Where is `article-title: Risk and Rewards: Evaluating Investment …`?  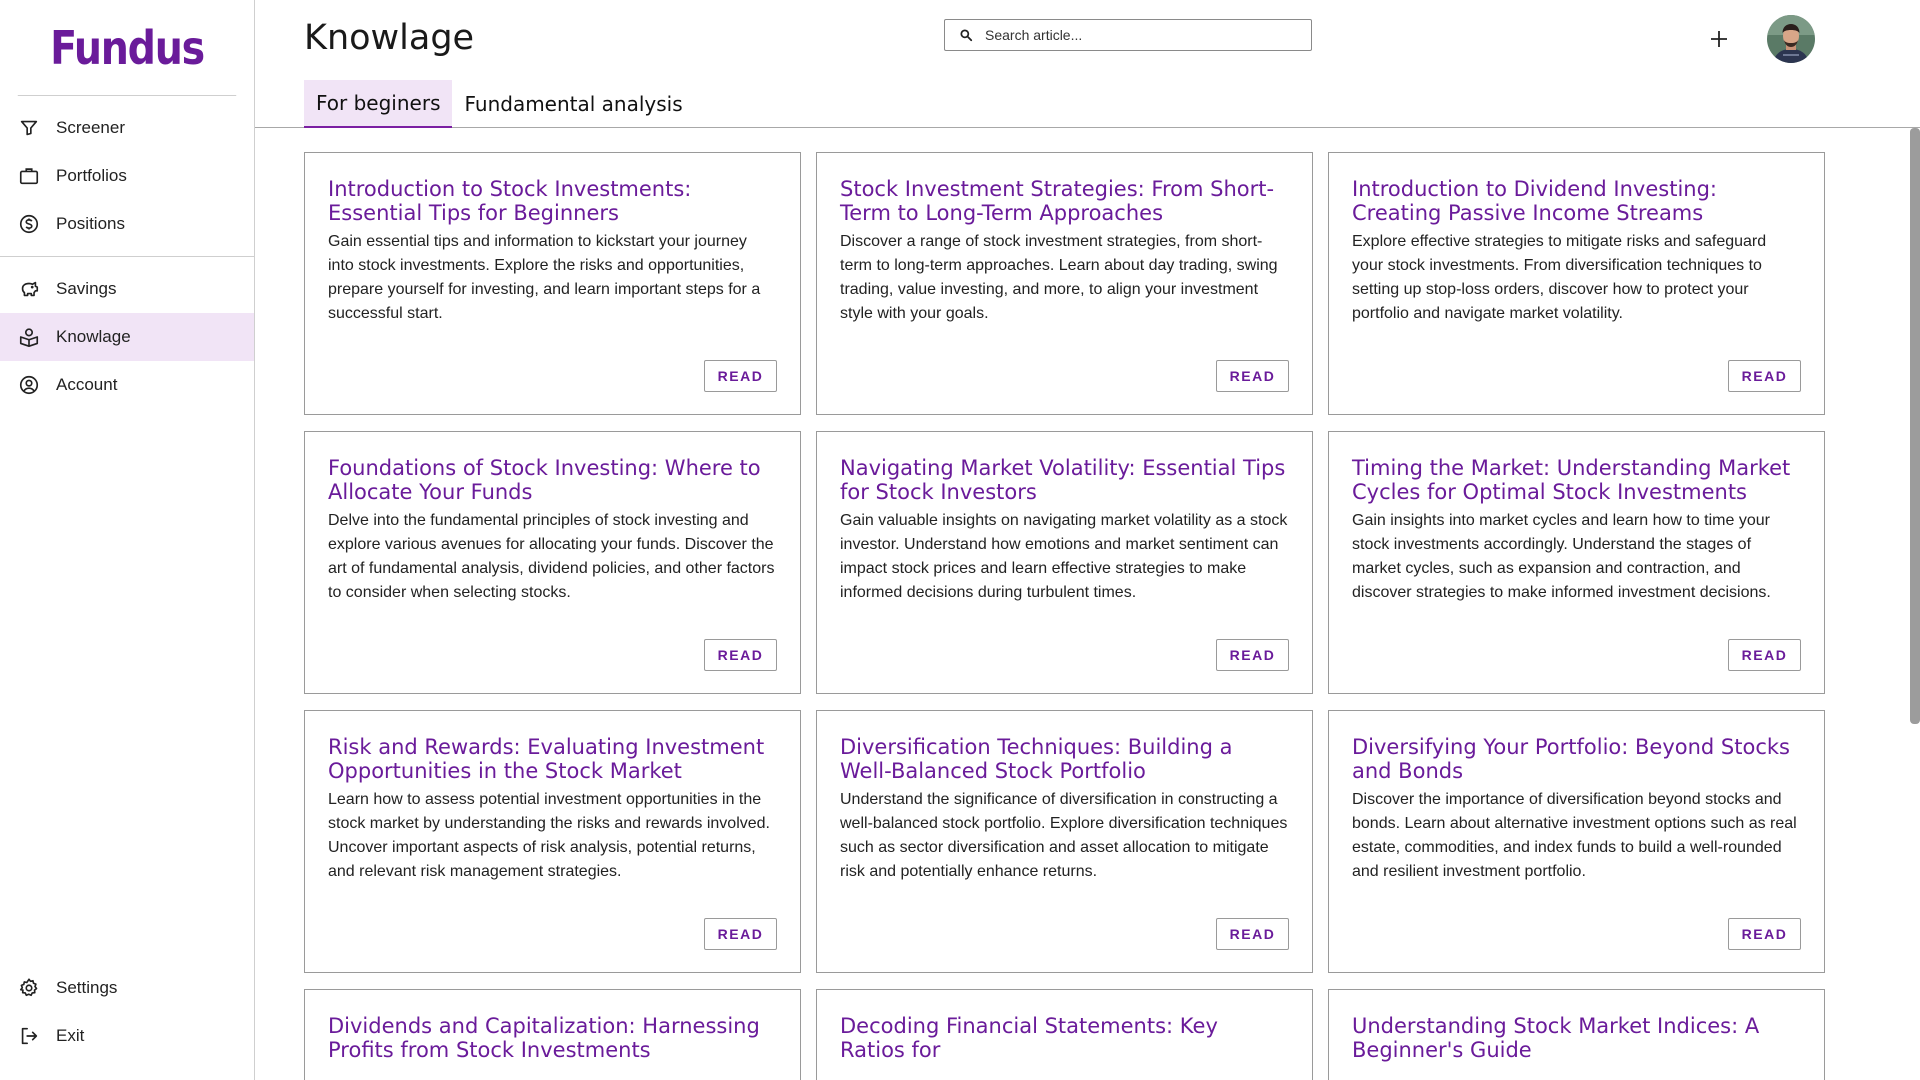 article-title: Risk and Rewards: Evaluating Investment … is located at coordinates (552, 759).